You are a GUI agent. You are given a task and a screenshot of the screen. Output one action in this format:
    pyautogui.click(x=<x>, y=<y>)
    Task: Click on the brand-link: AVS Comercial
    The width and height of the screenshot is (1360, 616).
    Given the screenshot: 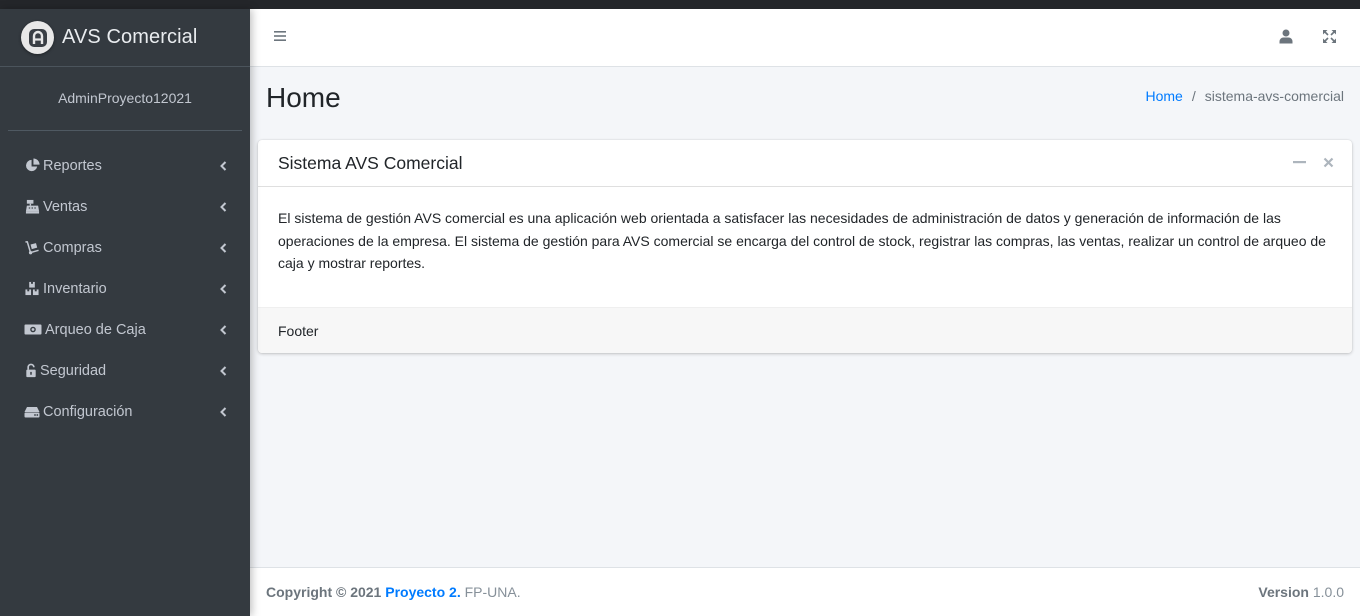 What is the action you would take?
    pyautogui.click(x=125, y=38)
    